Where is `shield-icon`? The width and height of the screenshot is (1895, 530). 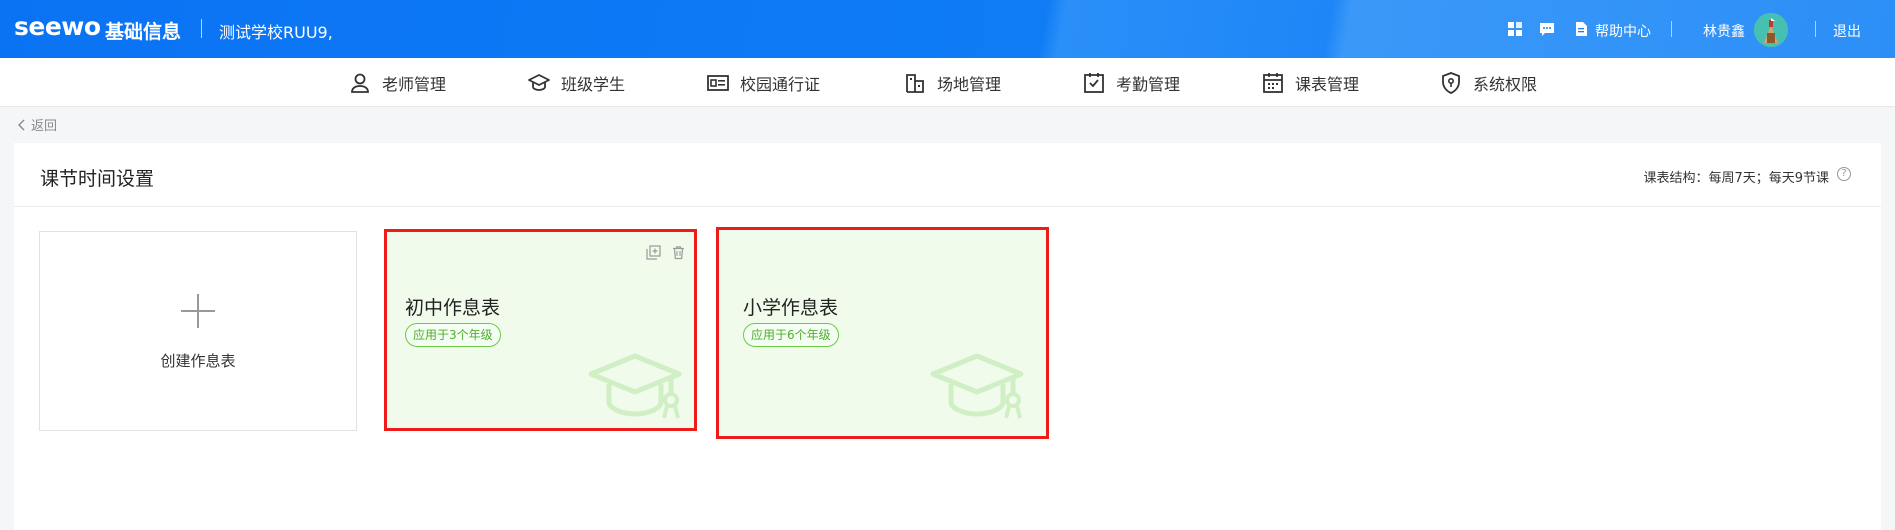 shield-icon is located at coordinates (1451, 83).